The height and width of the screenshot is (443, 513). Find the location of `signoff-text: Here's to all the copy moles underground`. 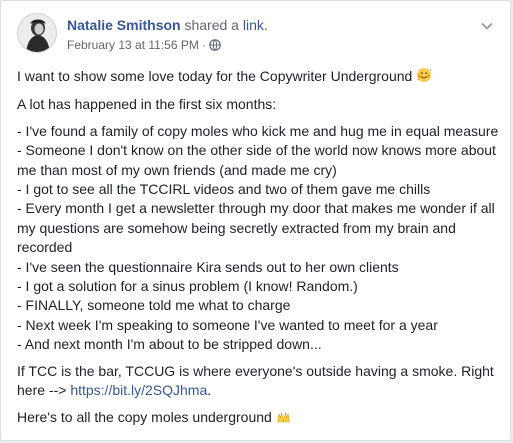

signoff-text: Here's to all the copy moles underground is located at coordinates (144, 416).